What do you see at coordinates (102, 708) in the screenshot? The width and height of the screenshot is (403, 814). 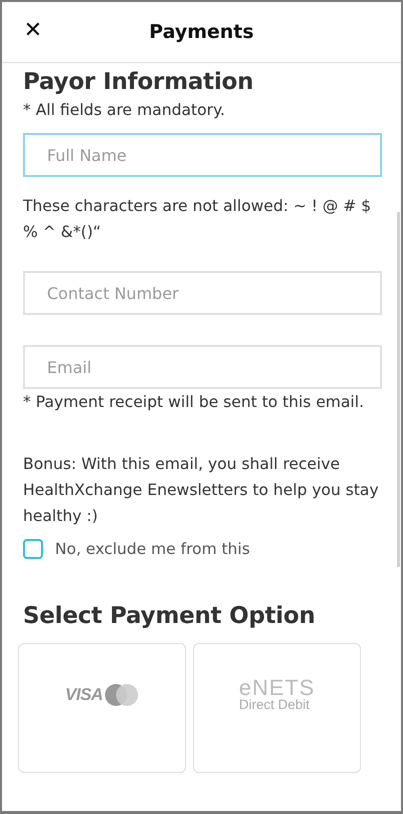 I see `payment-option: VISA` at bounding box center [102, 708].